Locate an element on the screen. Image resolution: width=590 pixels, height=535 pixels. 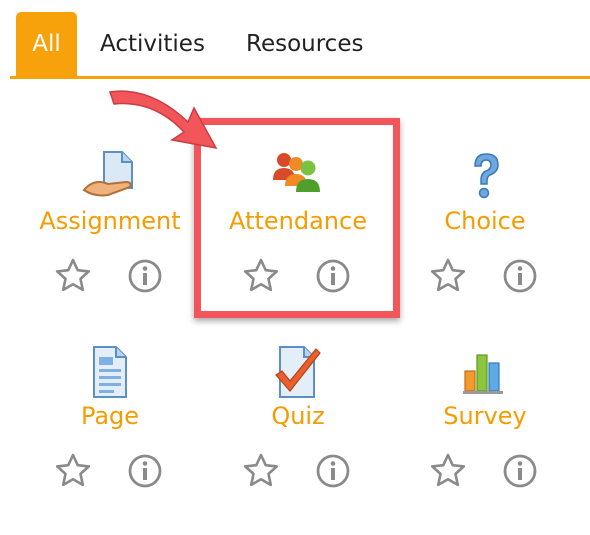
module-quiz: Quiz is located at coordinates (298, 440).